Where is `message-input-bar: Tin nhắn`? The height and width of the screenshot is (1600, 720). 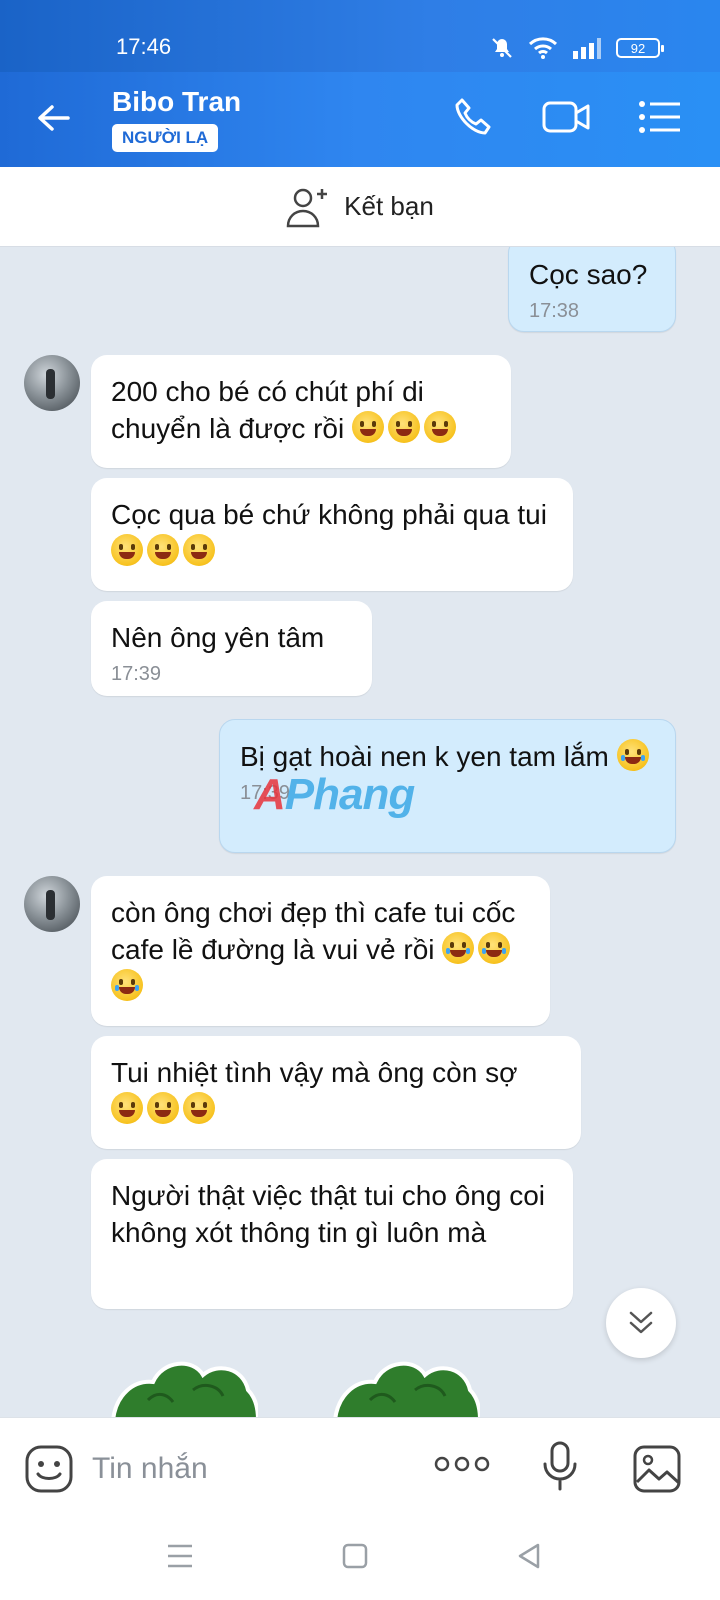 message-input-bar: Tin nhắn is located at coordinates (360, 1467).